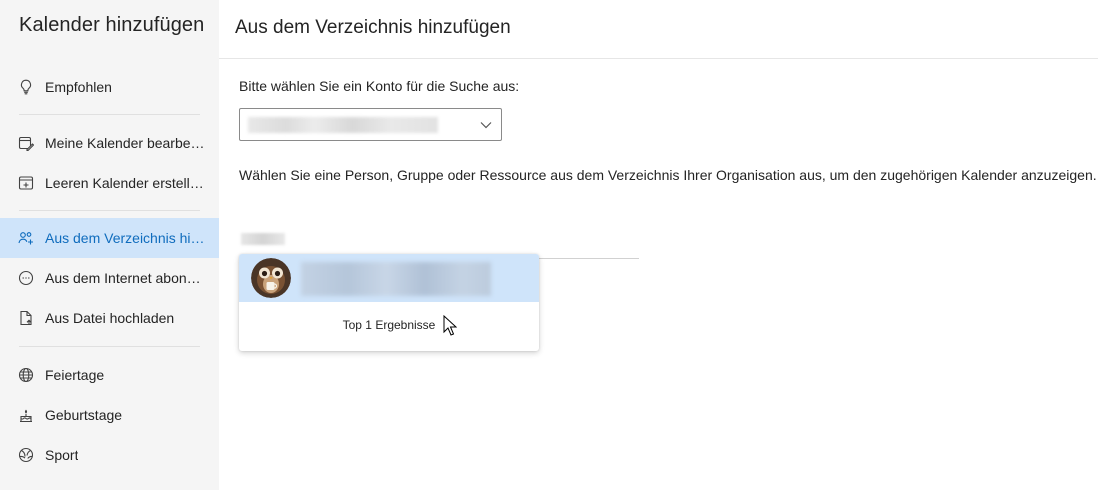 The width and height of the screenshot is (1098, 490). I want to click on birthday-cake-icon, so click(26, 415).